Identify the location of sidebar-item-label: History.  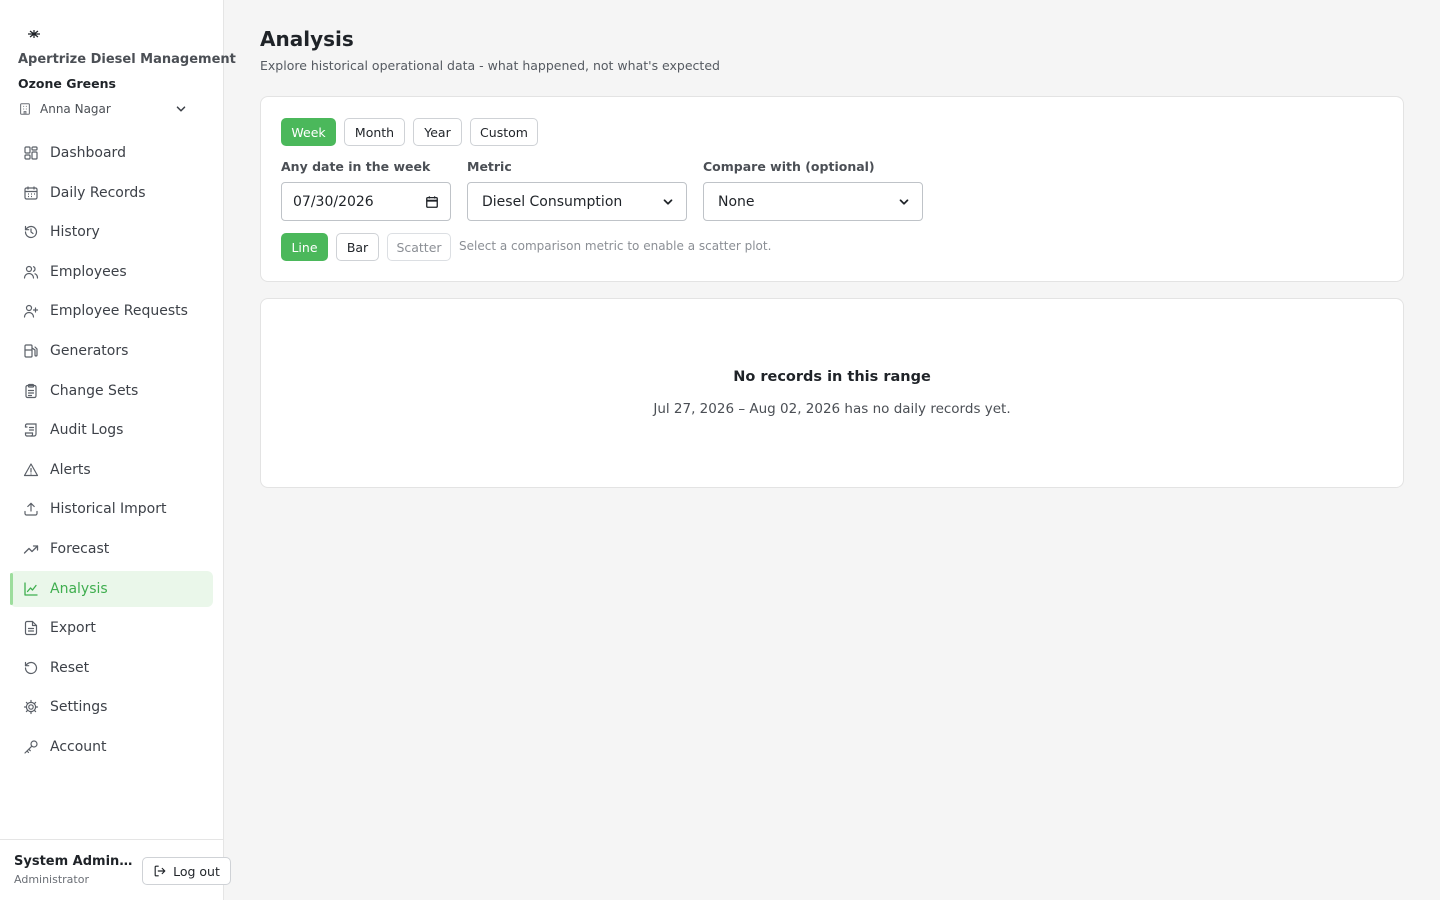
(75, 232).